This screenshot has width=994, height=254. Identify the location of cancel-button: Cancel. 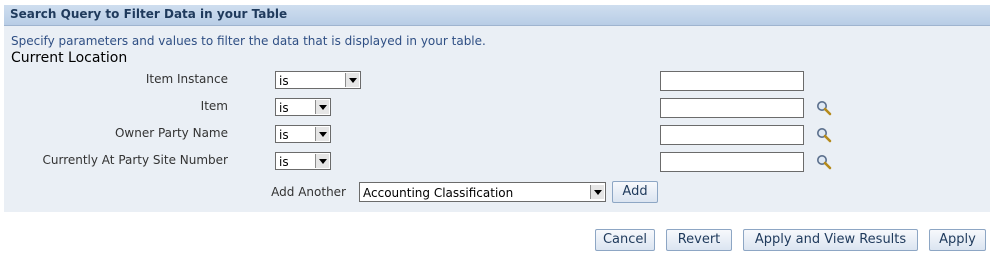
(625, 240).